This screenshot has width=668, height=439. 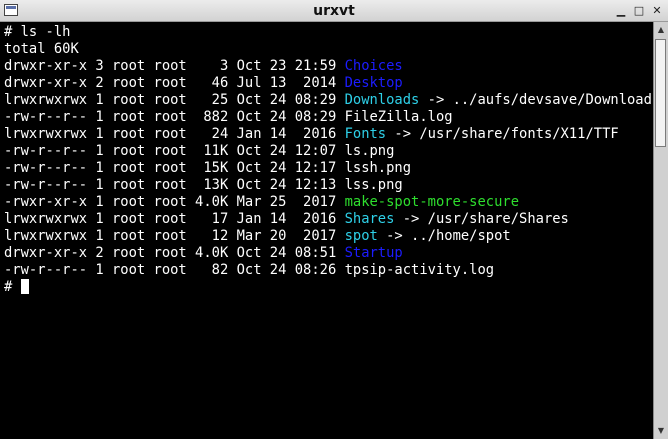 I want to click on file-name: make-spot-more-secure, so click(x=432, y=202).